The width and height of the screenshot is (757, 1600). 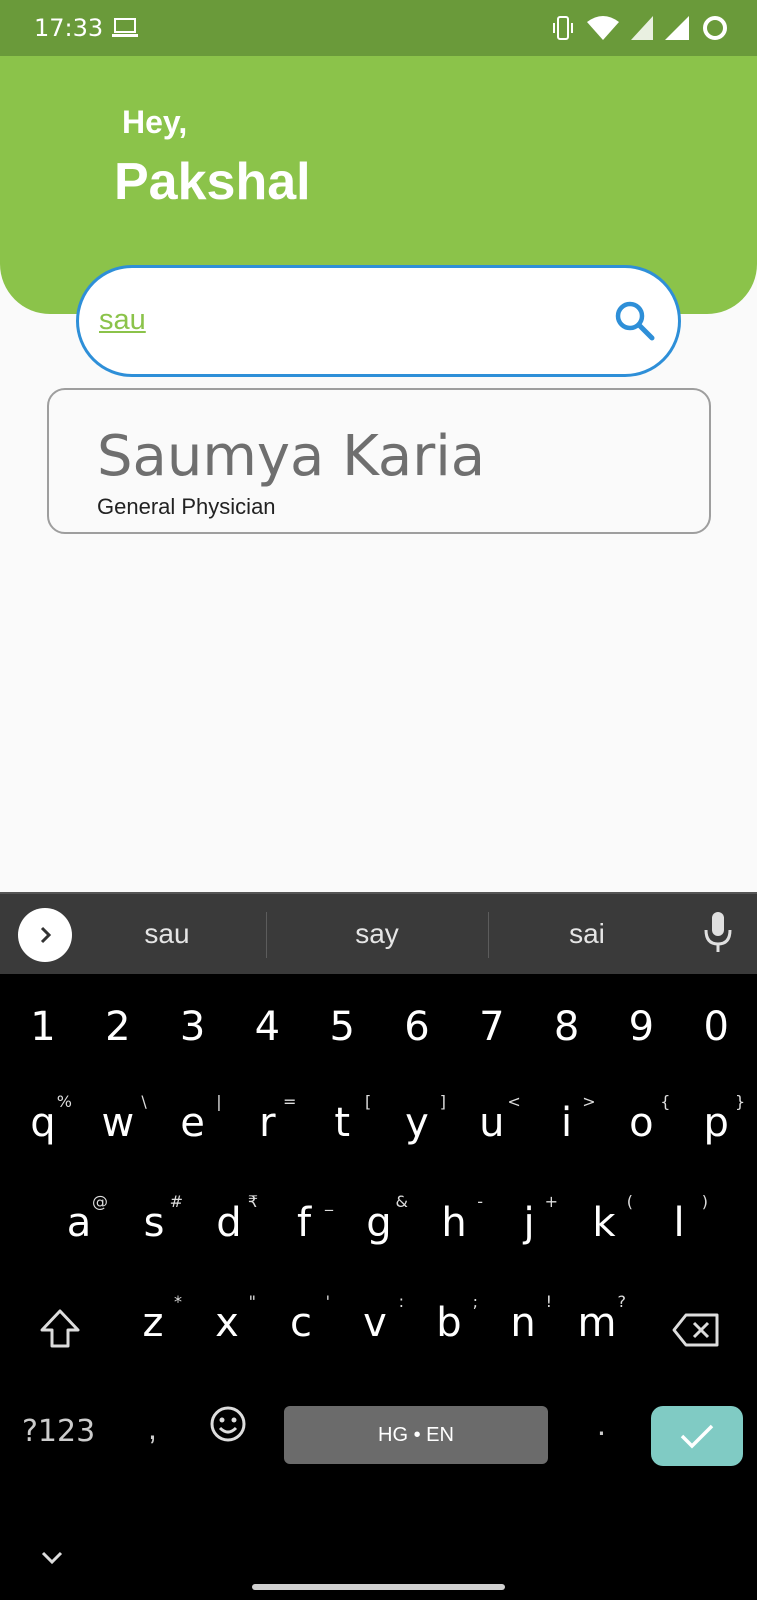 I want to click on shift-key, so click(x=60, y=1331).